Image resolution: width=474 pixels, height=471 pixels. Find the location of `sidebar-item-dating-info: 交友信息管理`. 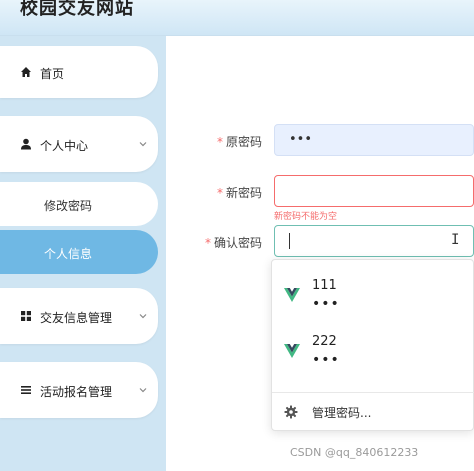

sidebar-item-dating-info: 交友信息管理 is located at coordinates (79, 316).